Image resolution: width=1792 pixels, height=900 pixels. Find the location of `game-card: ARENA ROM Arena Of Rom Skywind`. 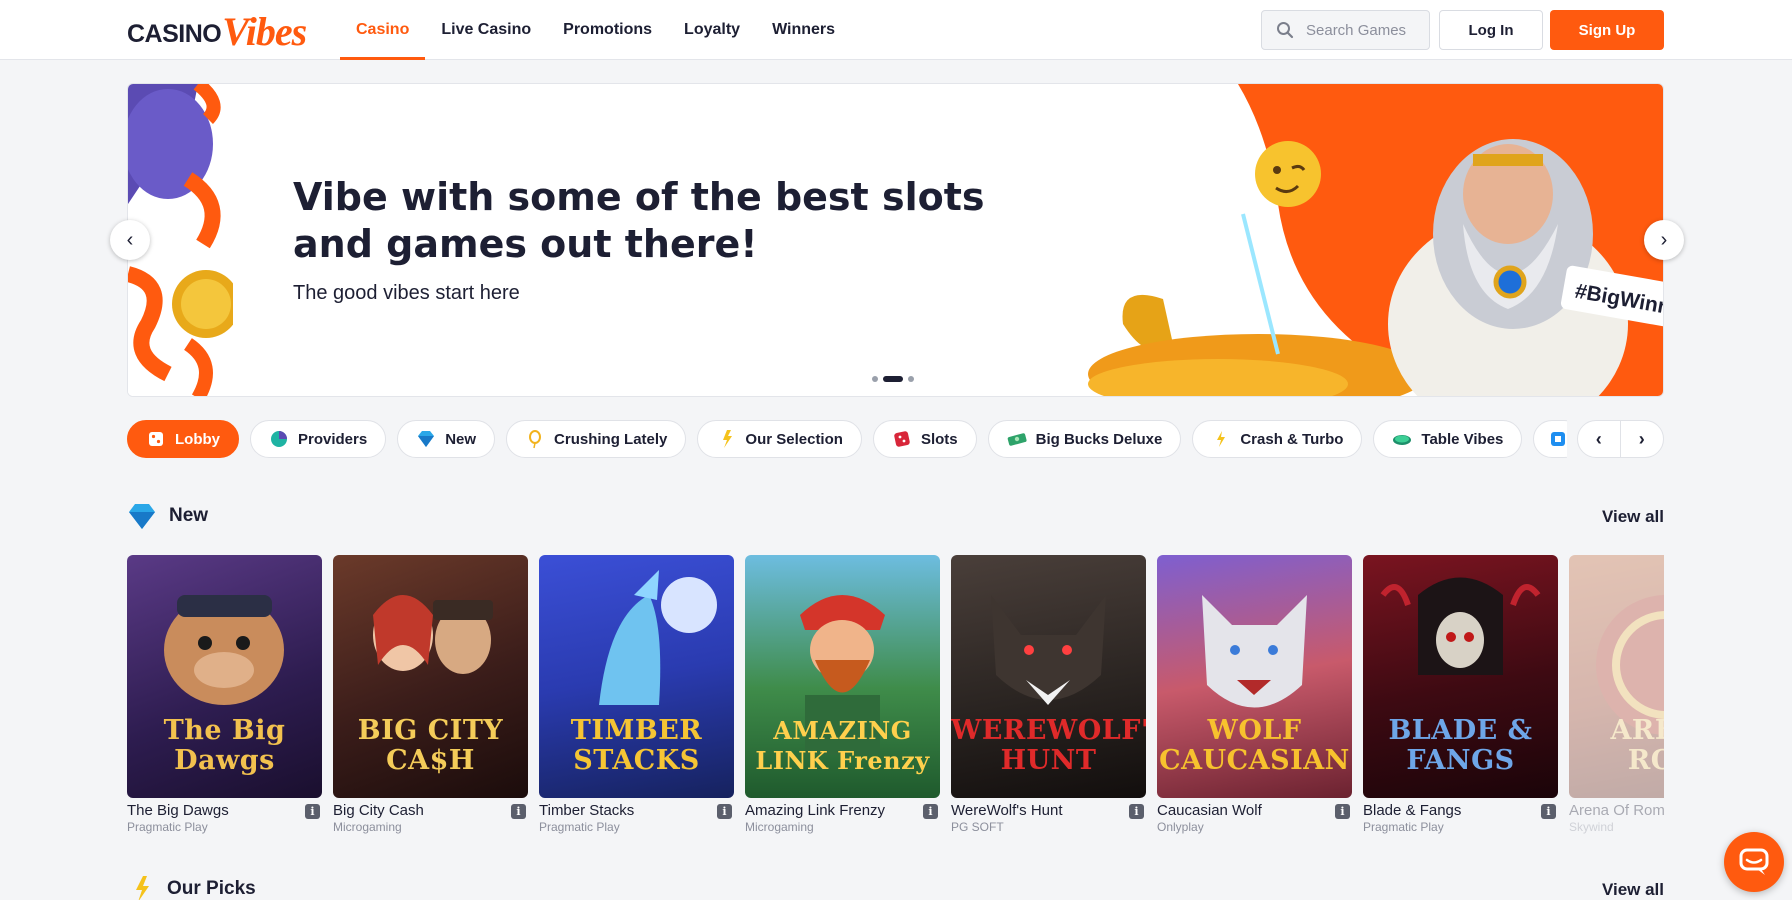

game-card: ARENA ROM Arena Of Rom Skywind is located at coordinates (1616, 697).